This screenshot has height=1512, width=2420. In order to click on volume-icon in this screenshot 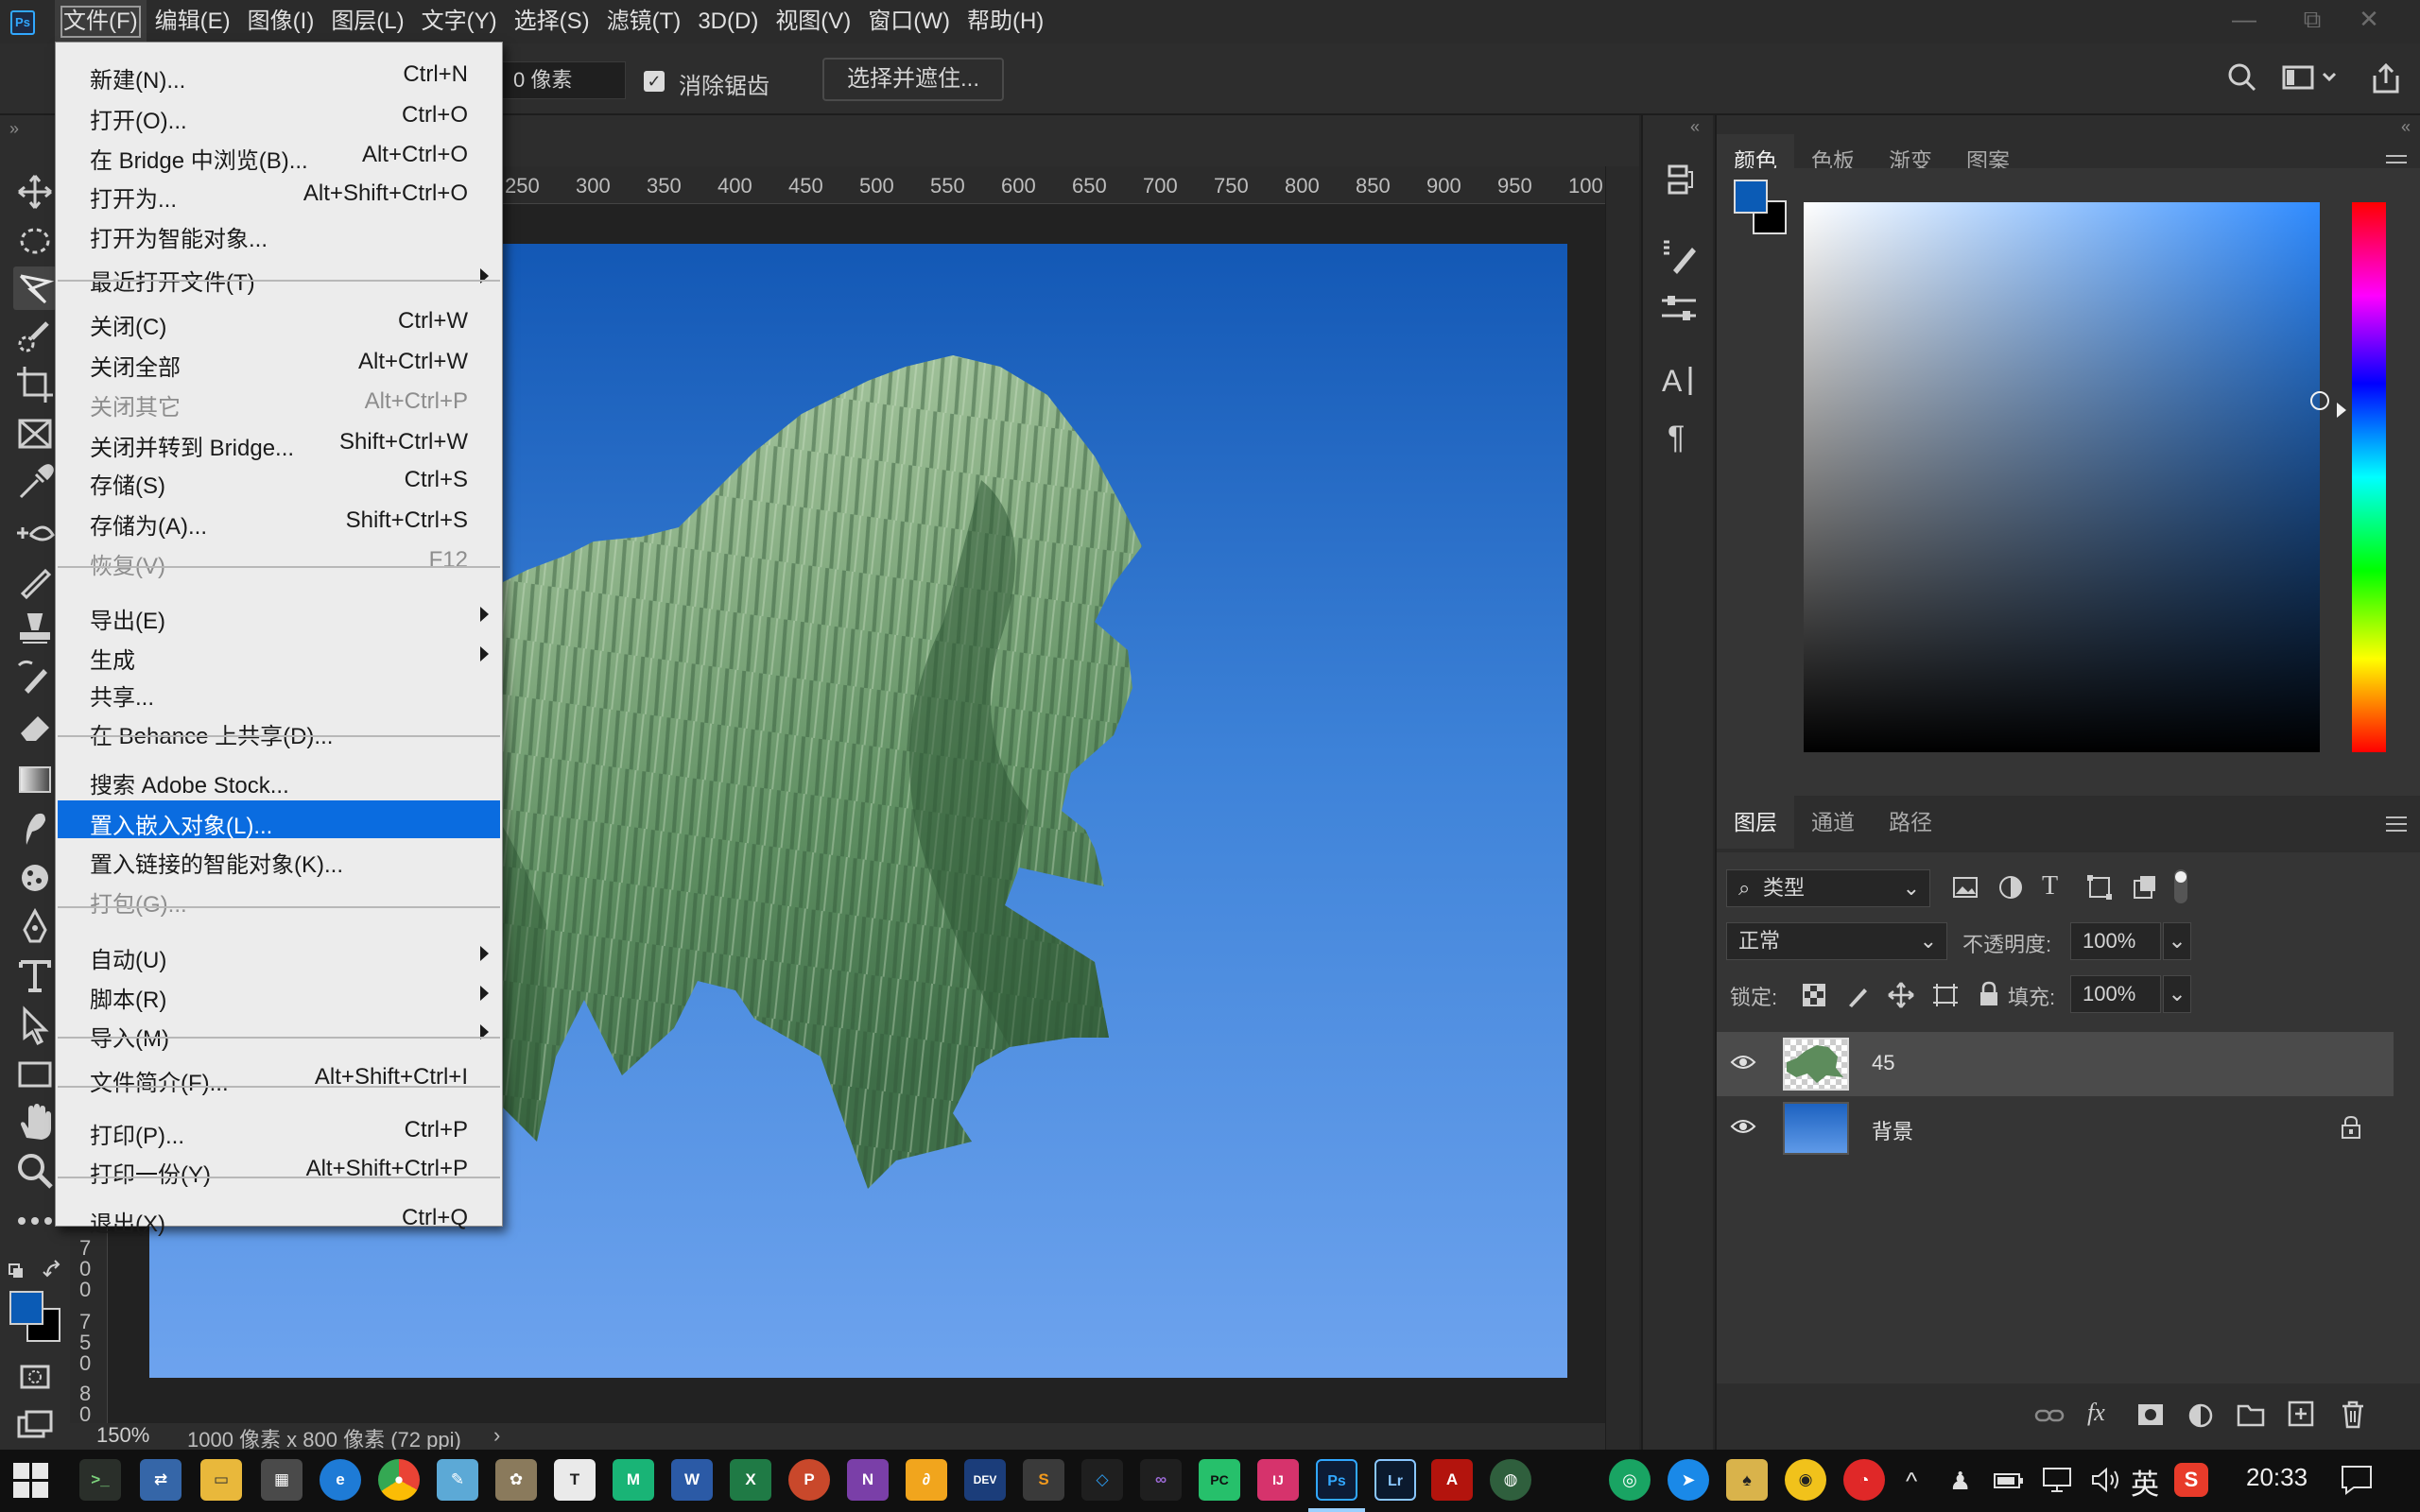, I will do `click(2107, 1480)`.